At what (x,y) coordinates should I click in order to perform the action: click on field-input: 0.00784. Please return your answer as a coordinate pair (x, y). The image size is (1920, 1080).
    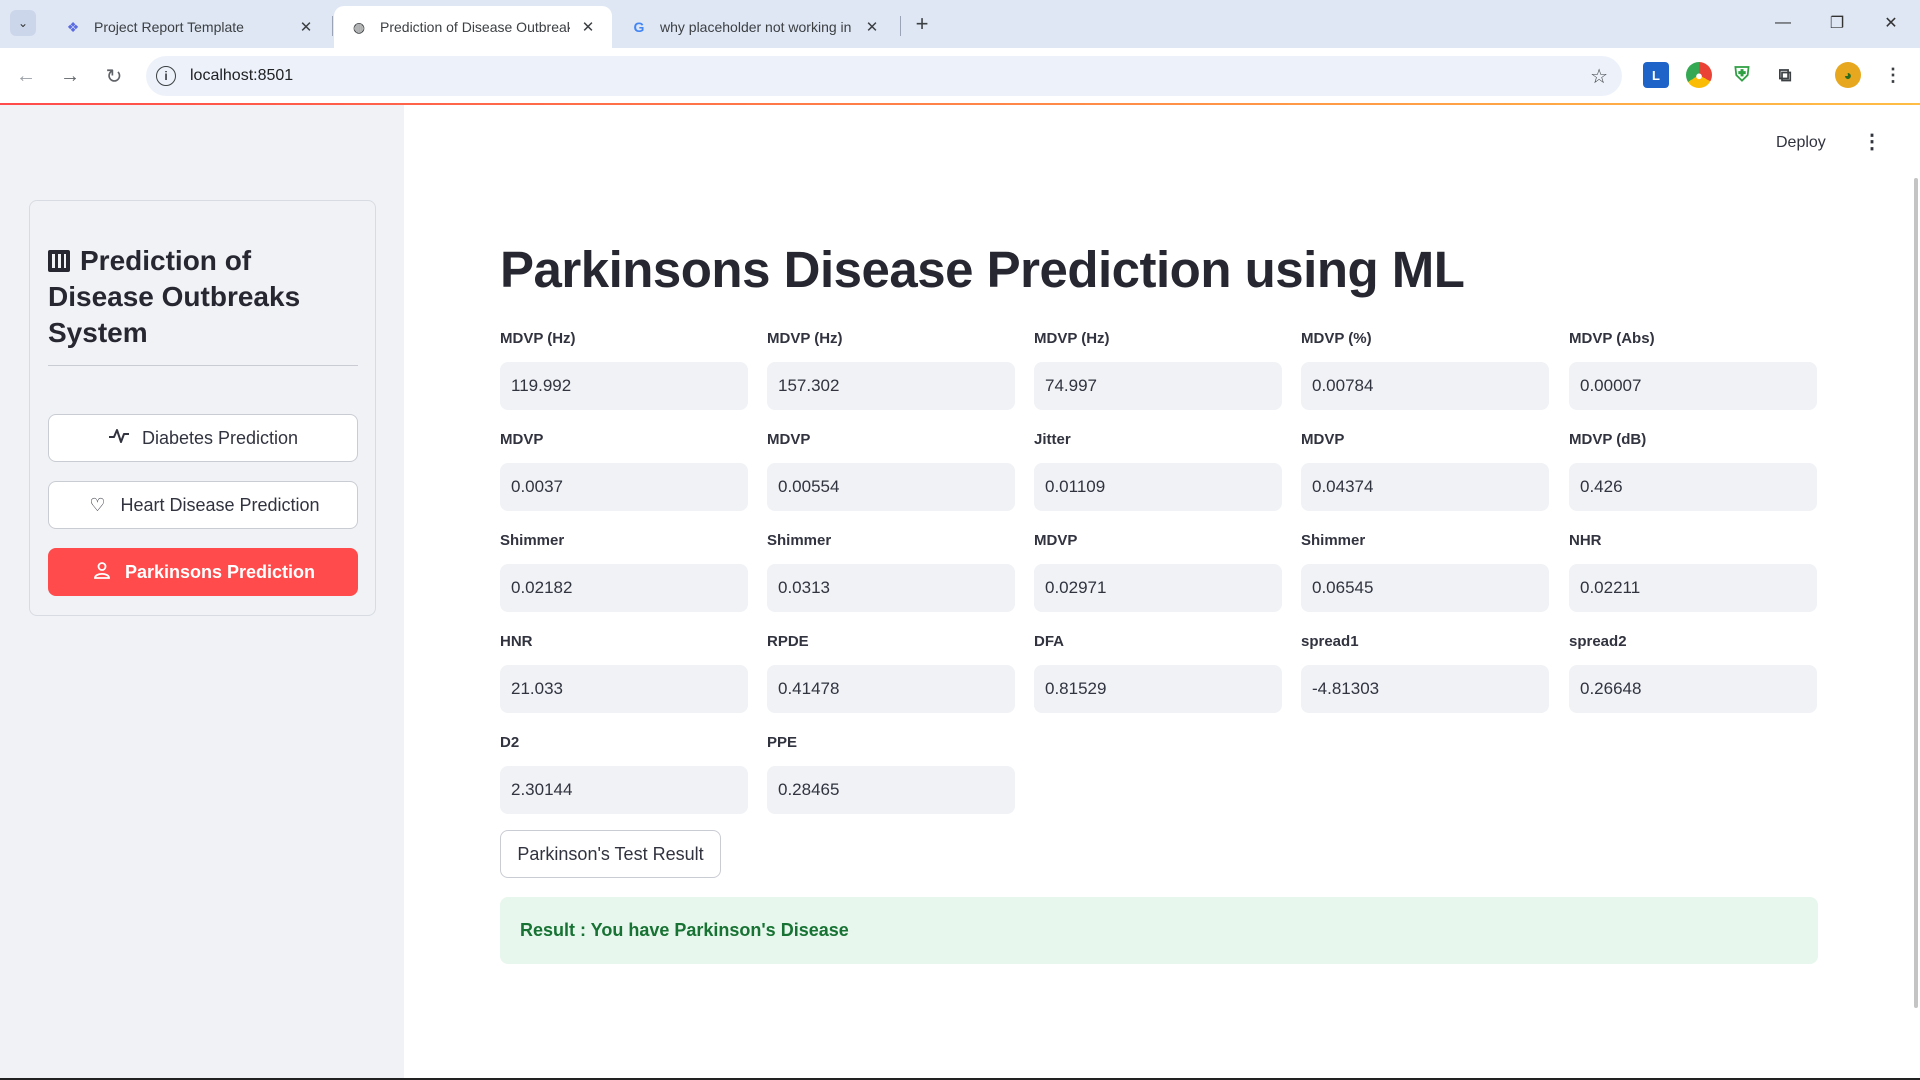
    Looking at the image, I should click on (1425, 386).